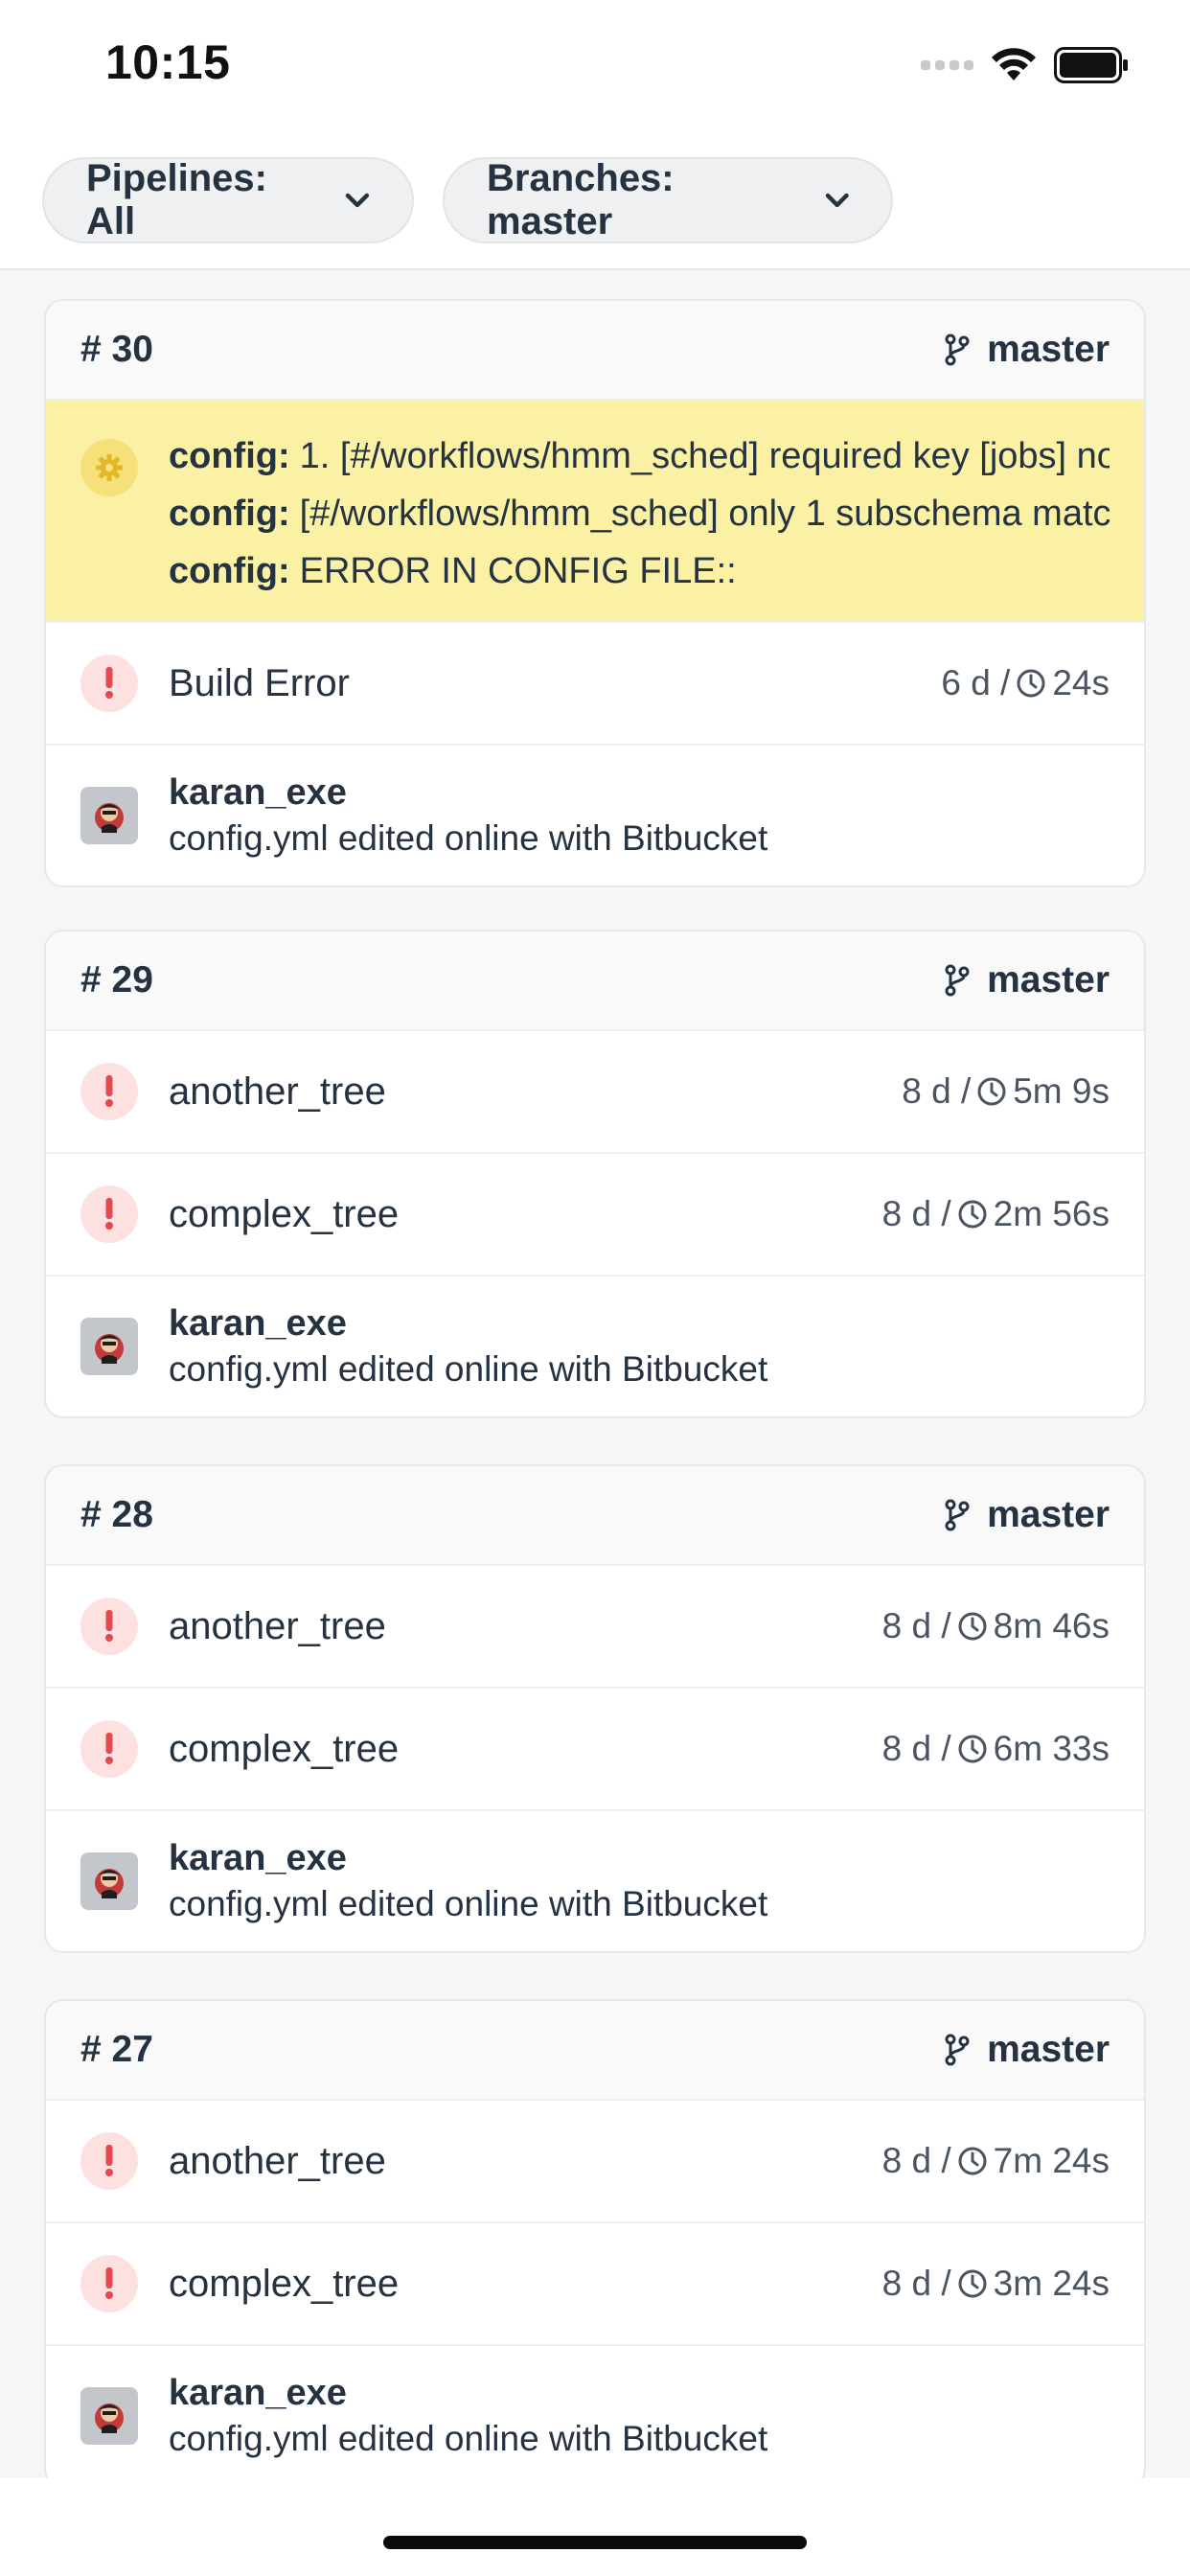 This screenshot has height=2576, width=1190. Describe the element at coordinates (996, 2161) in the screenshot. I see `job-meta: 8 d / 7m 24s` at that location.